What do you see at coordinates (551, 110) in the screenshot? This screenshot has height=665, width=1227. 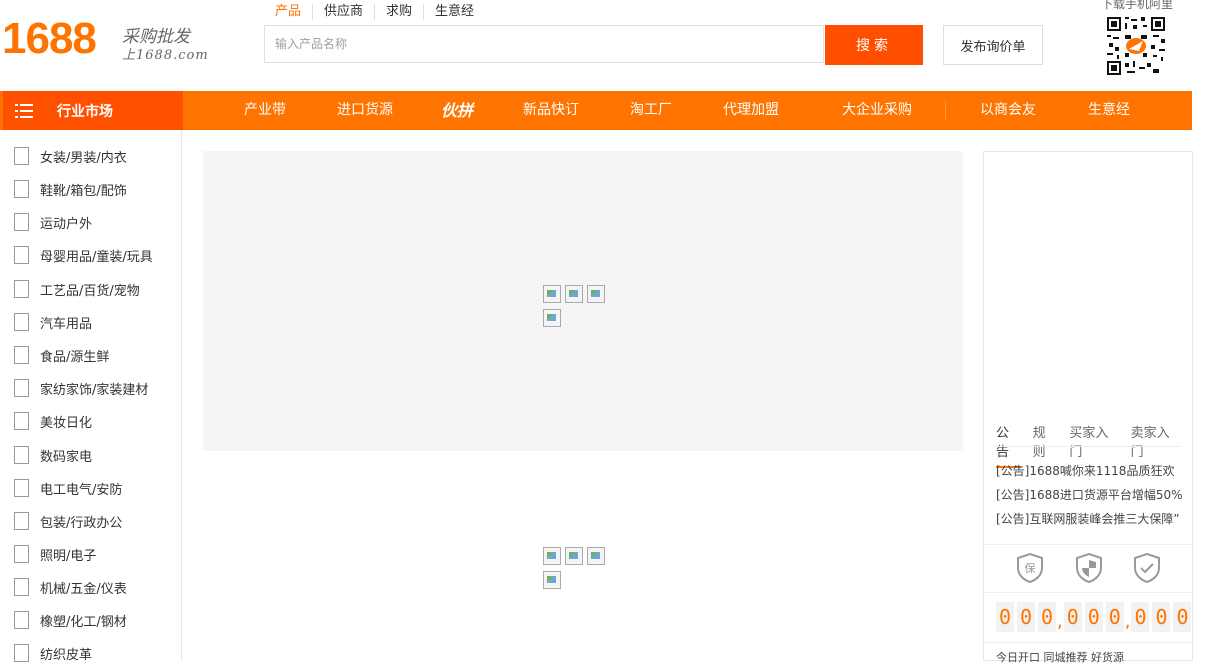 I see `nav-item-new-products: 新品快订` at bounding box center [551, 110].